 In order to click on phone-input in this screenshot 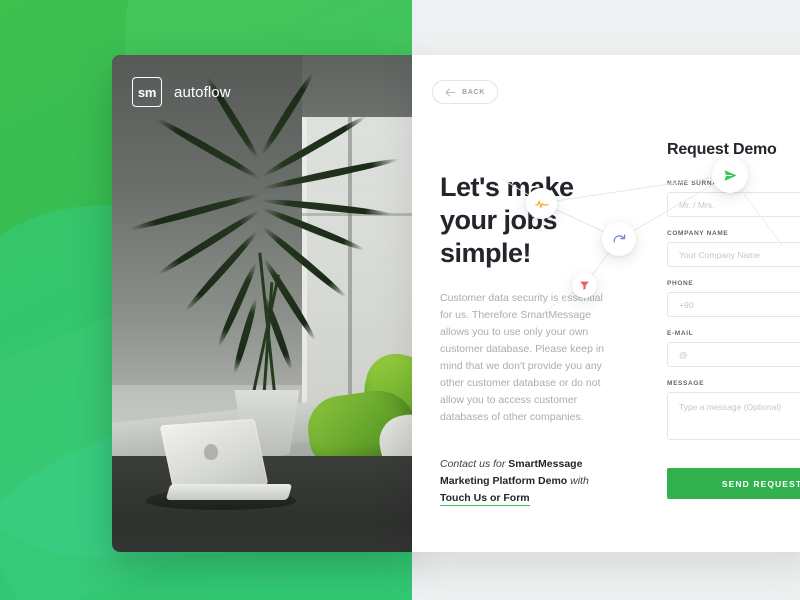, I will do `click(733, 304)`.